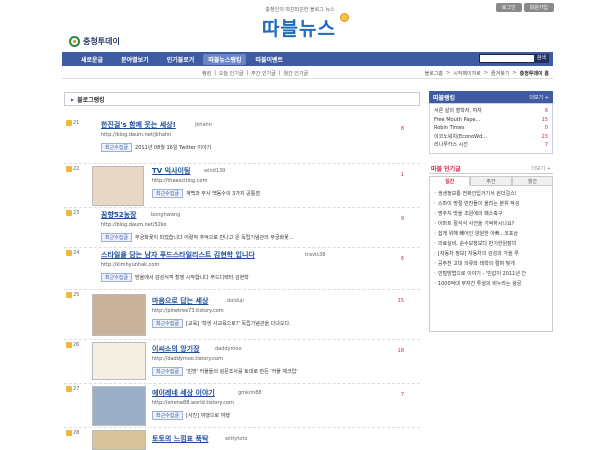  I want to click on nav-item-popular-blogger: 인기블로거, so click(181, 59).